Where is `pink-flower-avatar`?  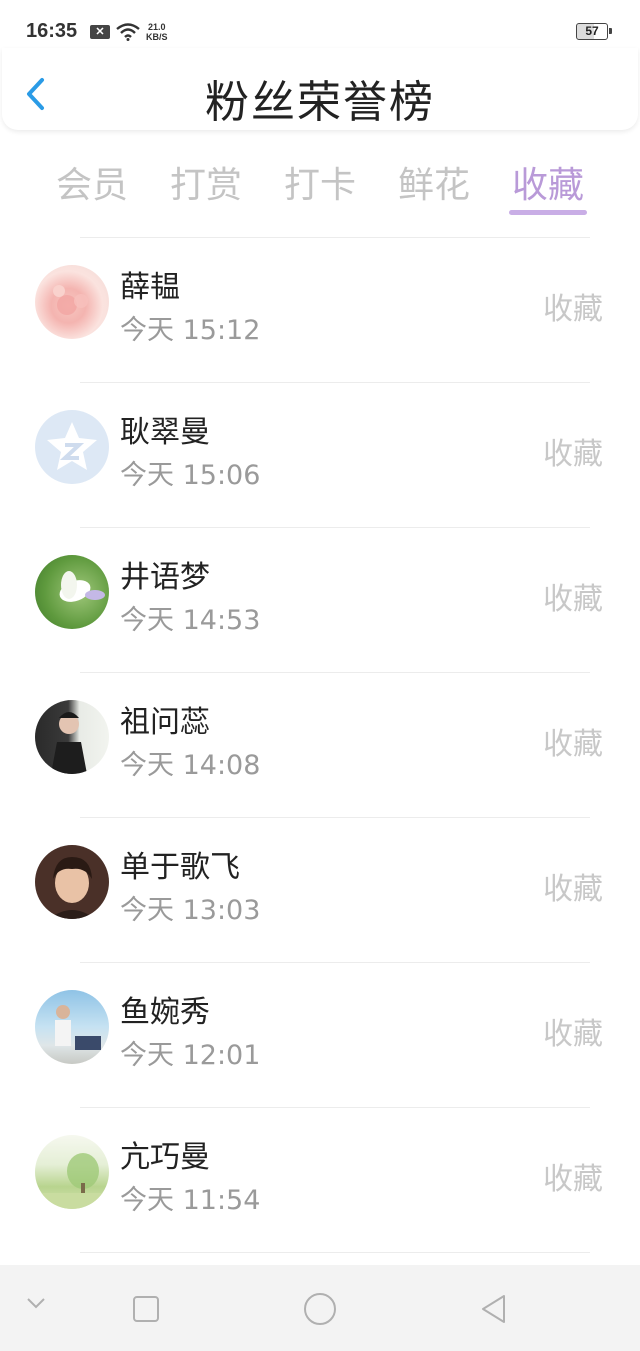 pink-flower-avatar is located at coordinates (72, 302).